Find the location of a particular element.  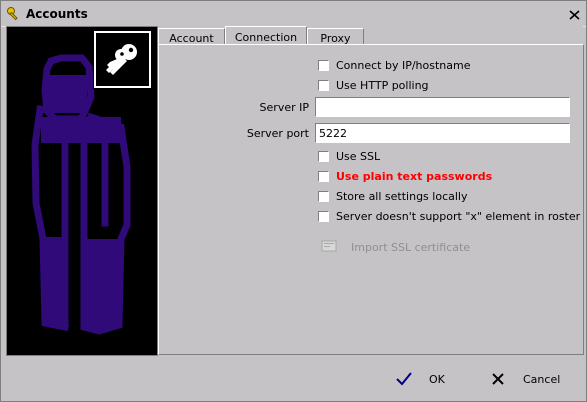

store-locally-row: Store all settings locally is located at coordinates (392, 196).